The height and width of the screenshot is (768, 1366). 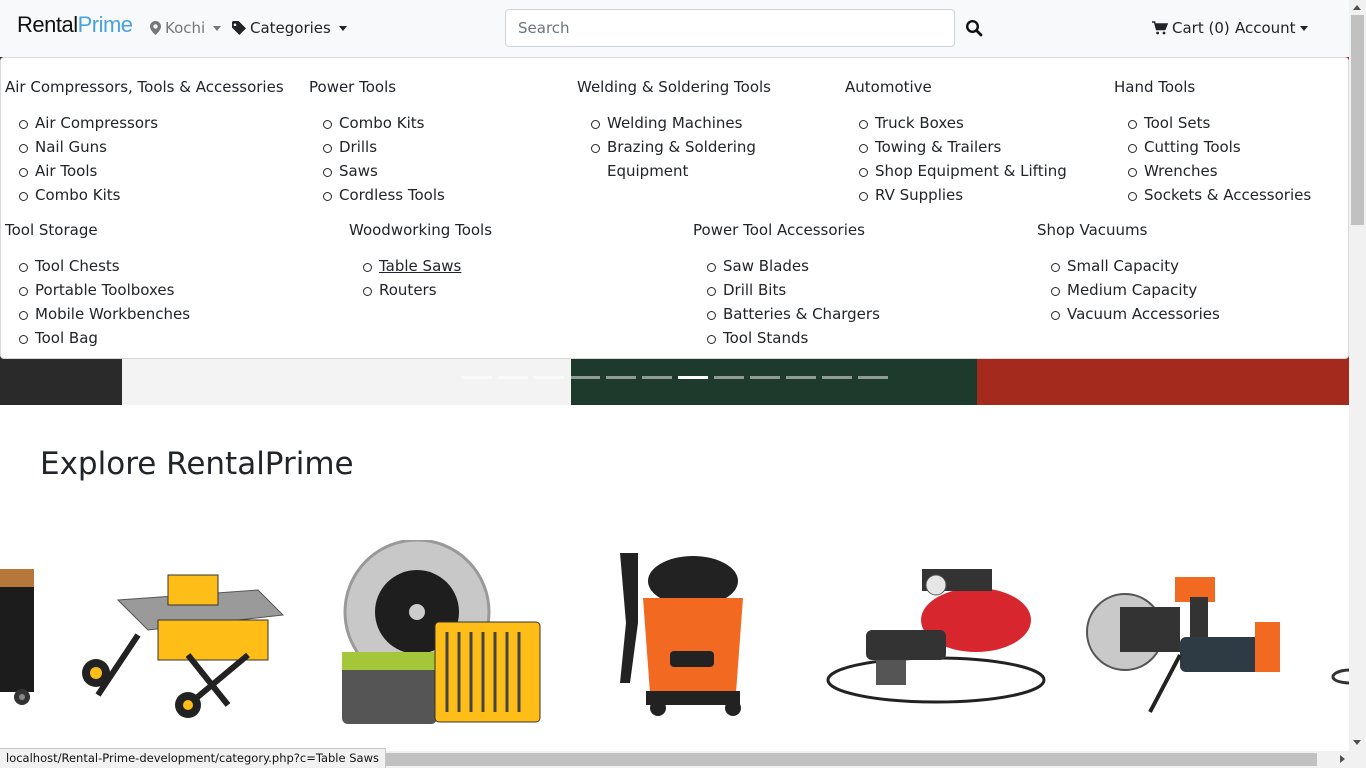 What do you see at coordinates (693, 377) in the screenshot?
I see `carousel-indicator-active` at bounding box center [693, 377].